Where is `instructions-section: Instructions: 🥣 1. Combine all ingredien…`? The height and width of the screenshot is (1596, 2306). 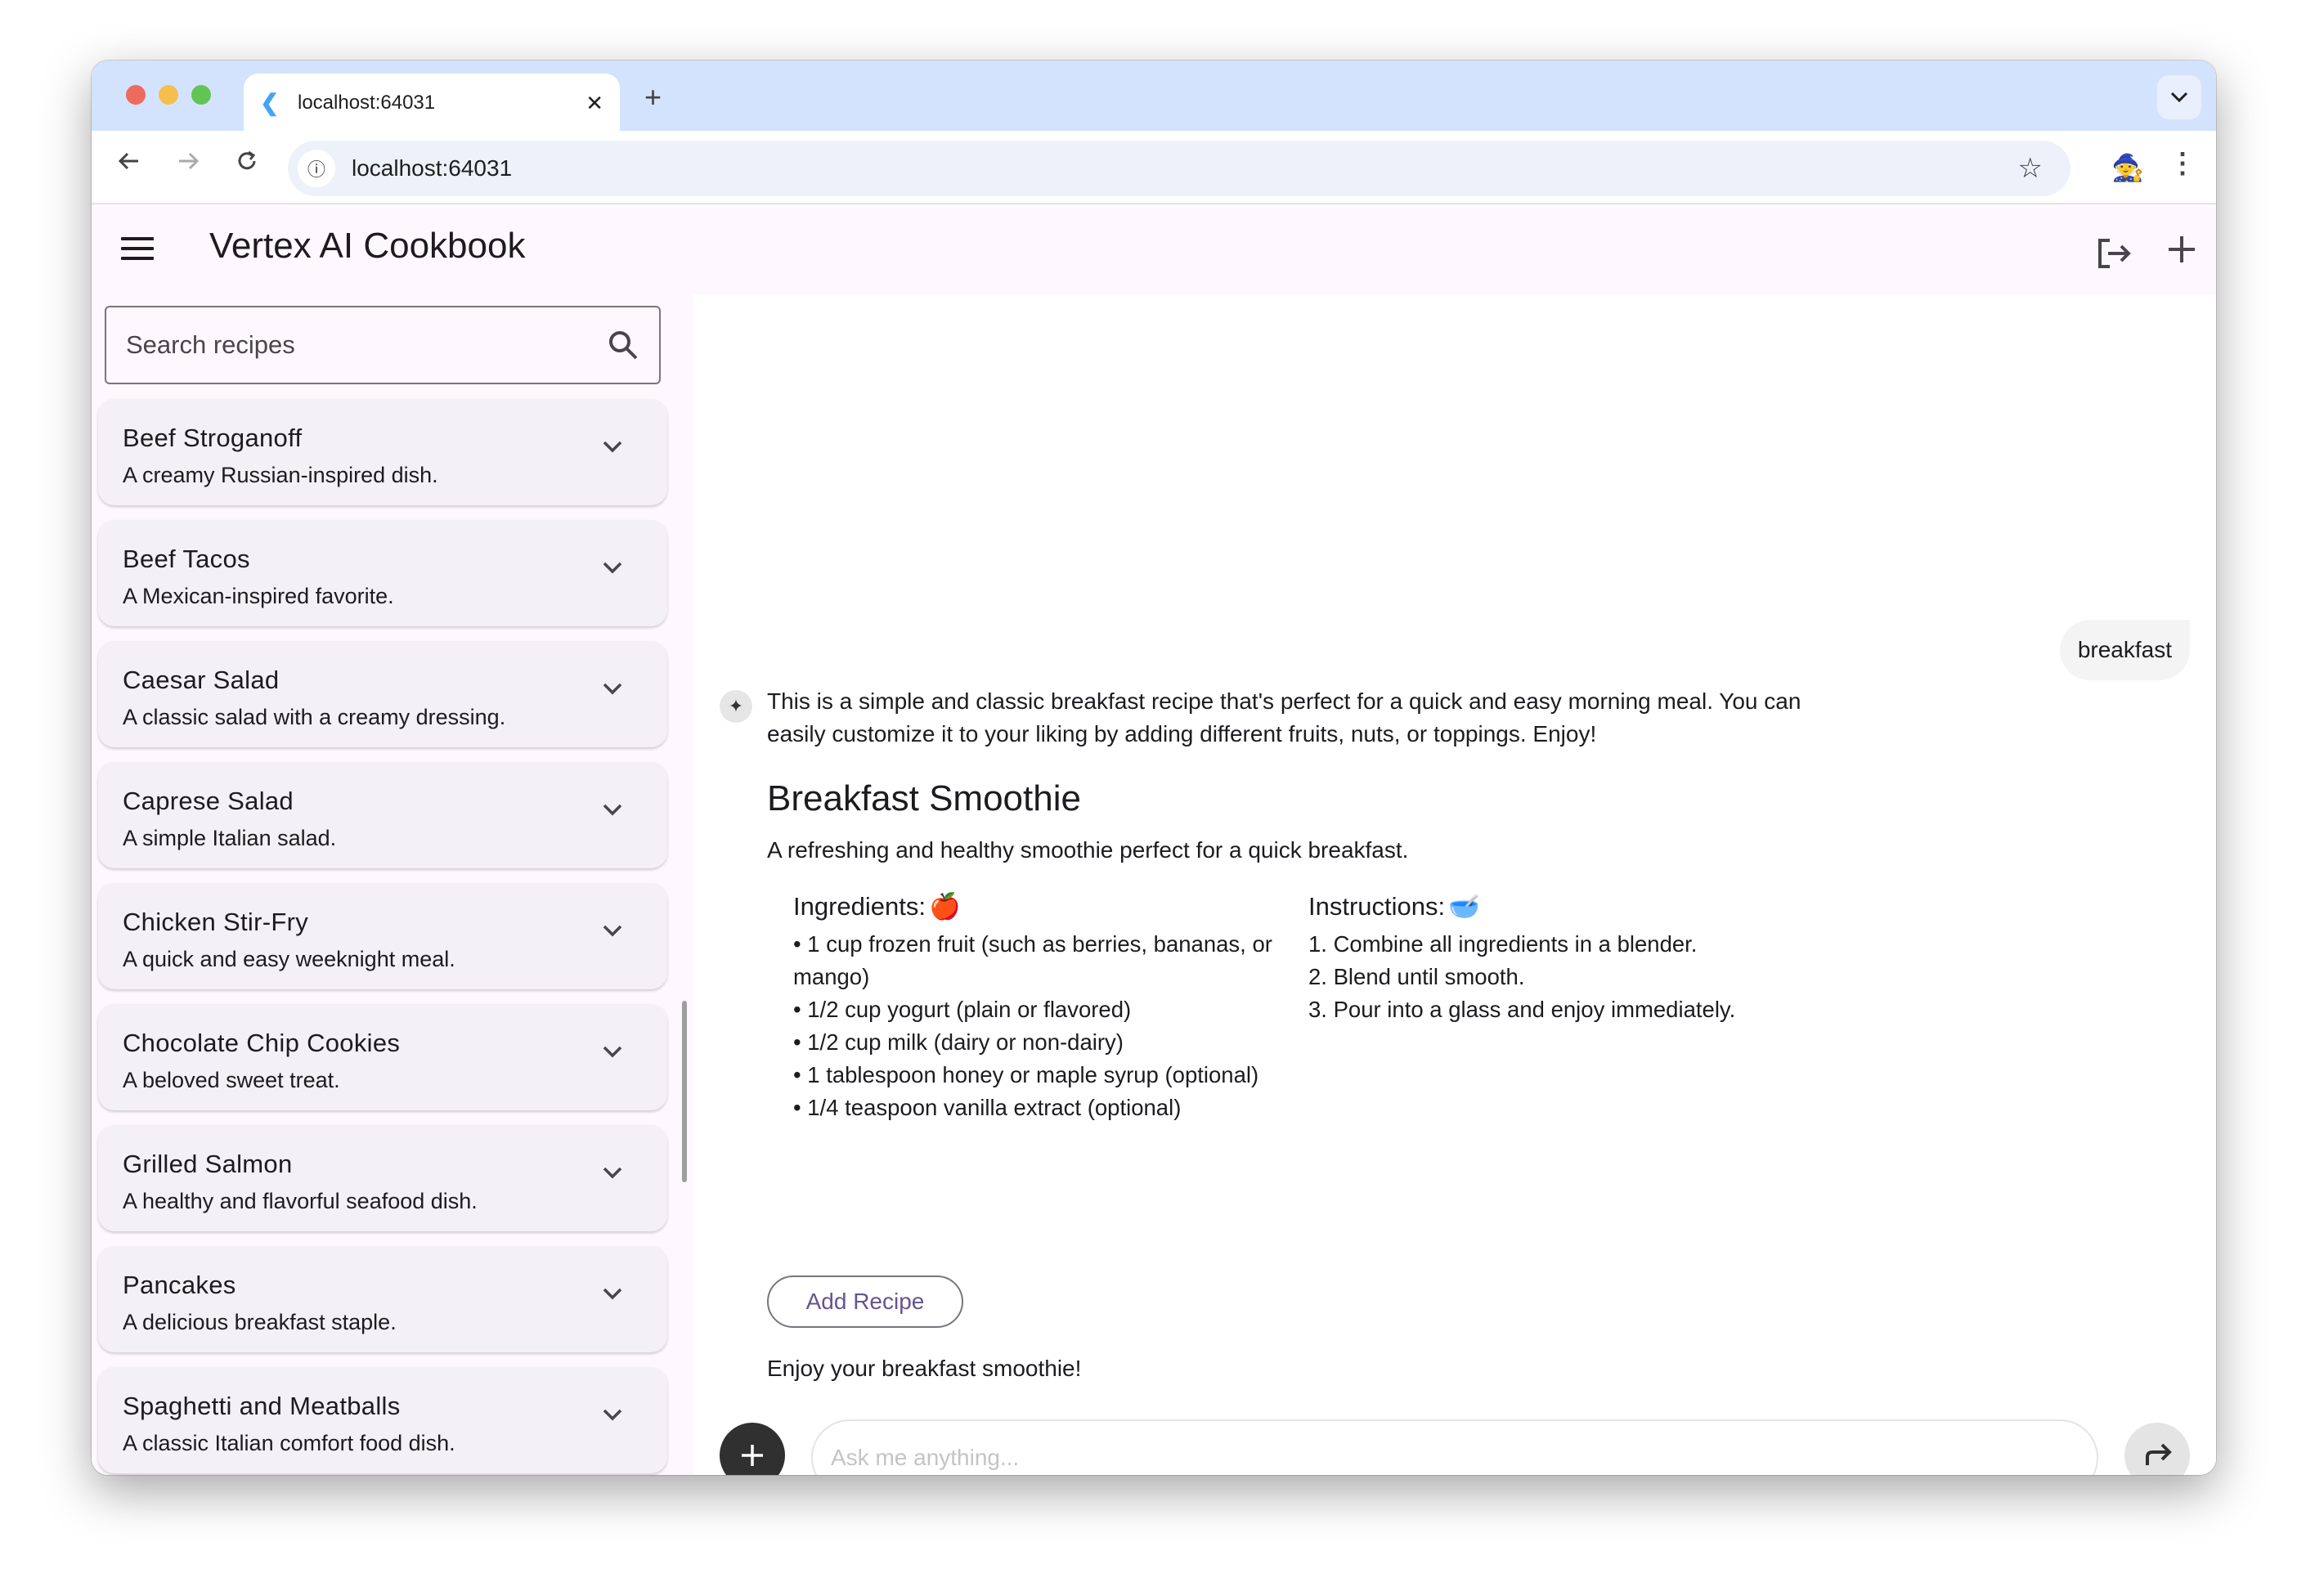 instructions-section: Instructions: 🥣 1. Combine all ingredien… is located at coordinates (1561, 958).